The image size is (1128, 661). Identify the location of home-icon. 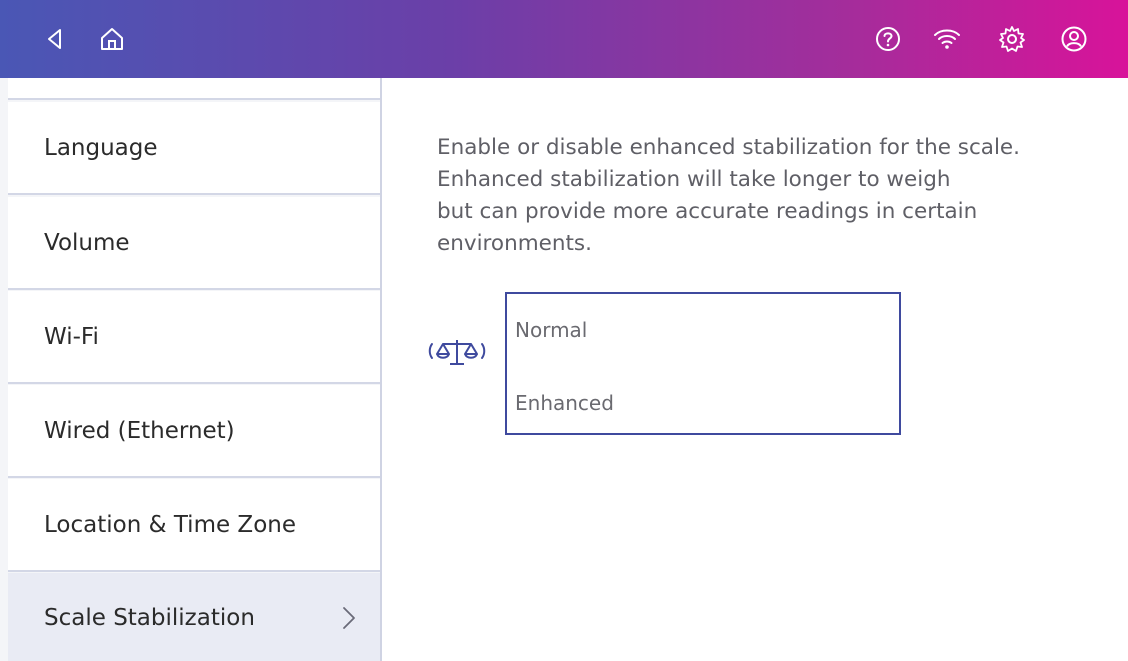
(112, 39).